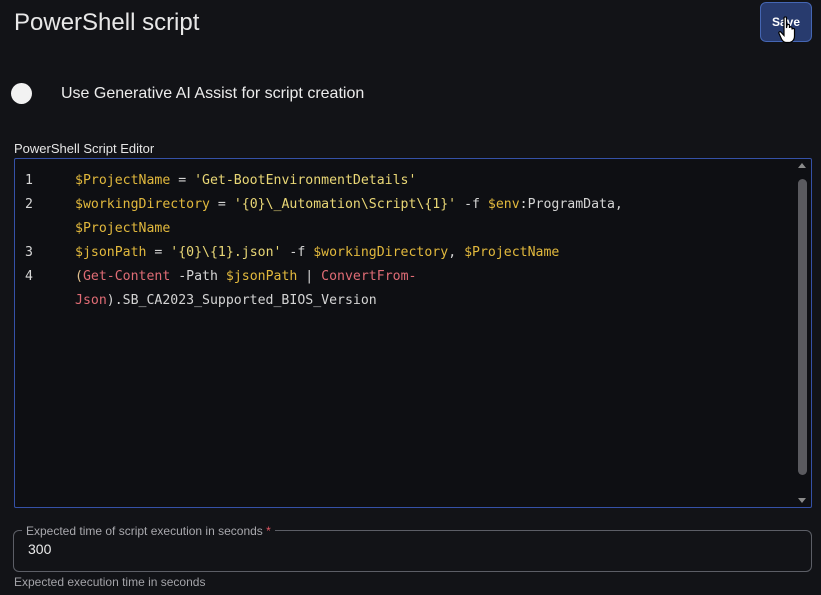 This screenshot has height=595, width=821. Describe the element at coordinates (456, 252) in the screenshot. I see `code-token: ,` at that location.